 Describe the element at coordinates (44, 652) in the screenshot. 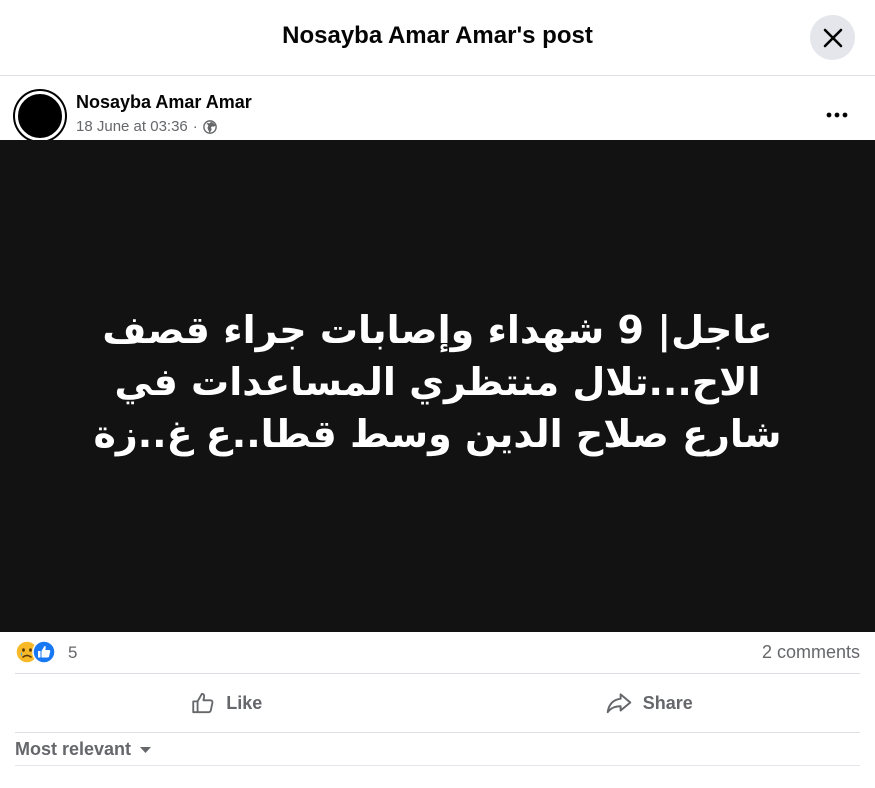

I see `like-reaction-icon` at that location.